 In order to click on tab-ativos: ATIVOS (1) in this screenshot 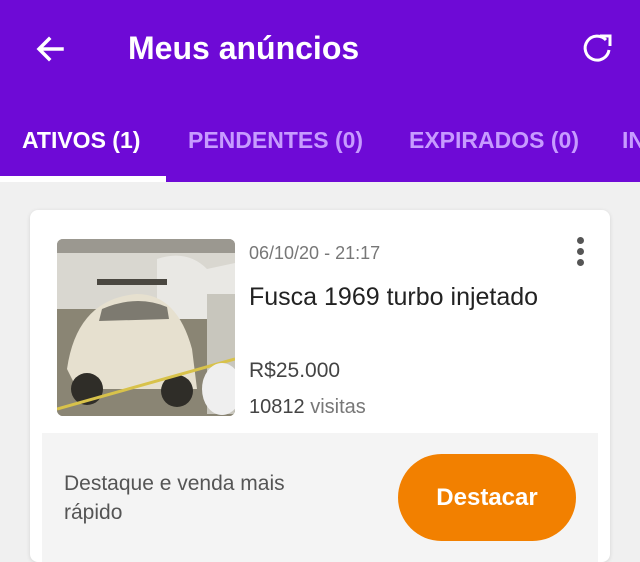, I will do `click(81, 140)`.